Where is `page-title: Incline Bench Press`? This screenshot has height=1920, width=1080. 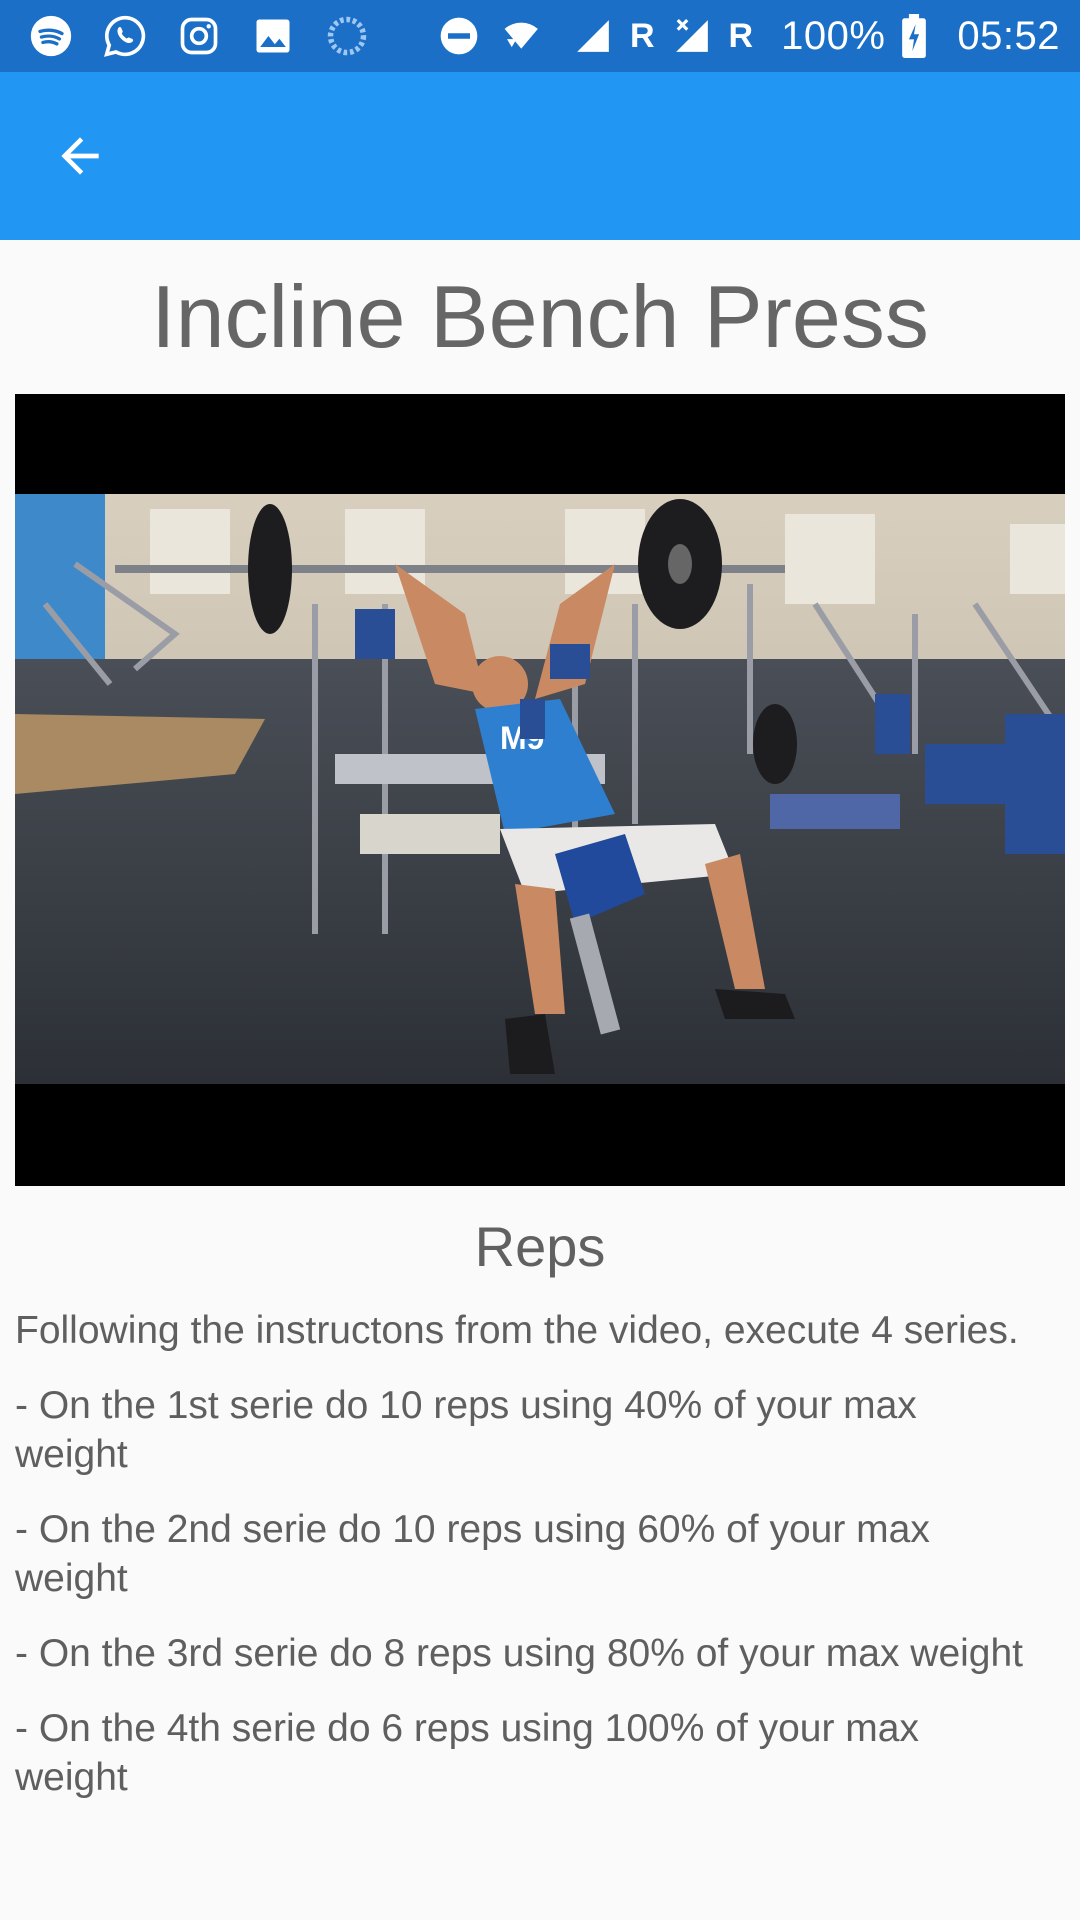 page-title: Incline Bench Press is located at coordinates (540, 316).